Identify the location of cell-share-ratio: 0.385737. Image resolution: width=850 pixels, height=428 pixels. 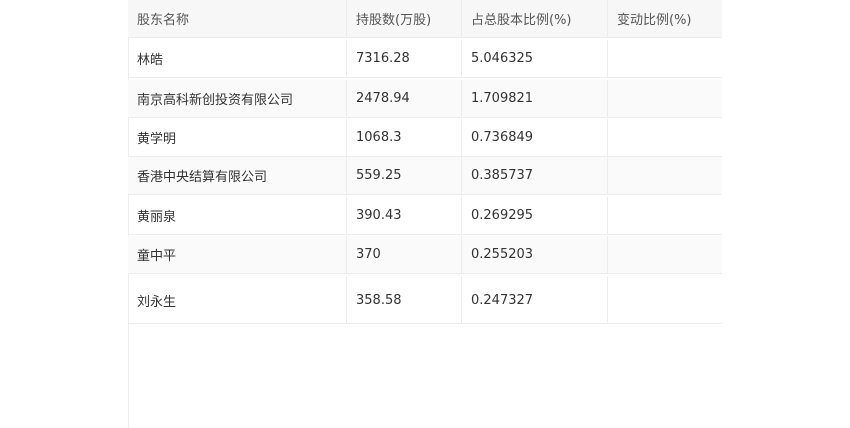
(535, 175).